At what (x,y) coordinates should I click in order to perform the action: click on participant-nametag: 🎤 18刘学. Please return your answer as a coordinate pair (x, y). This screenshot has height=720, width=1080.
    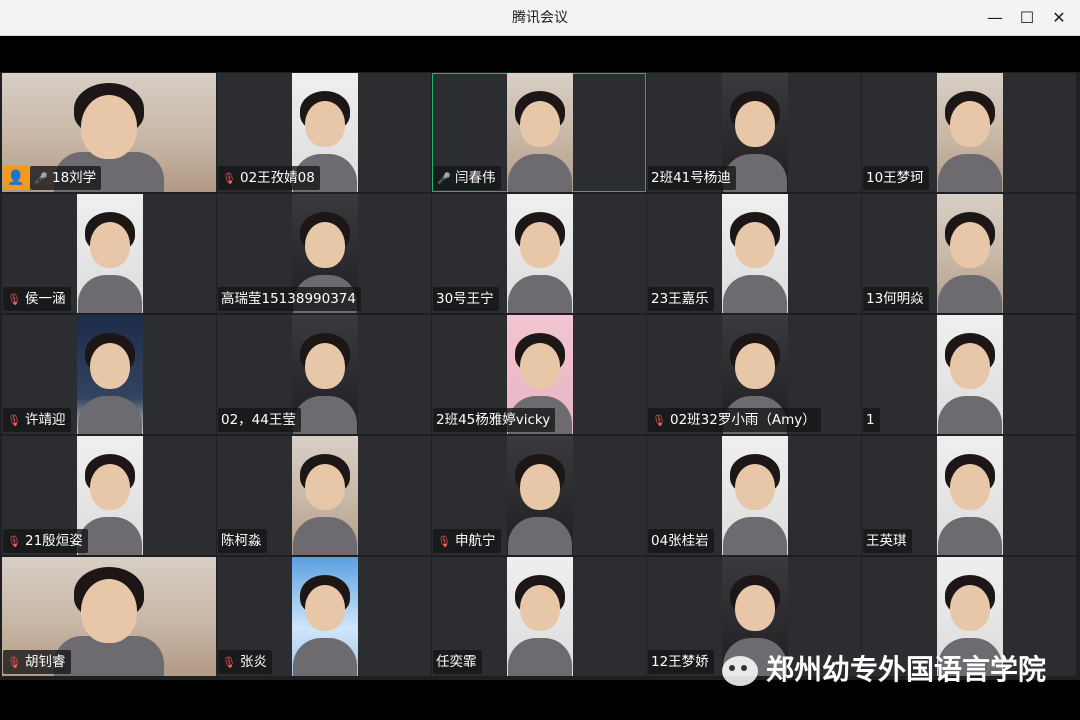
    Looking at the image, I should click on (66, 178).